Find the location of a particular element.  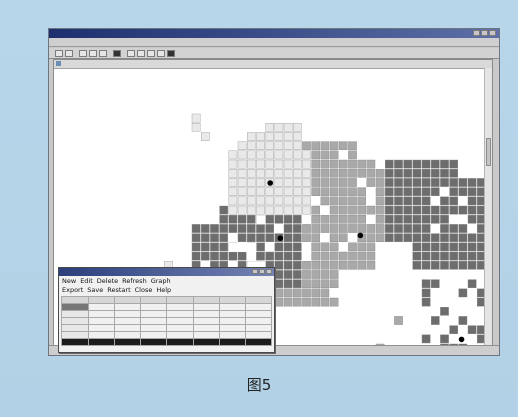

menu-item-help: Help is located at coordinates (163, 290).